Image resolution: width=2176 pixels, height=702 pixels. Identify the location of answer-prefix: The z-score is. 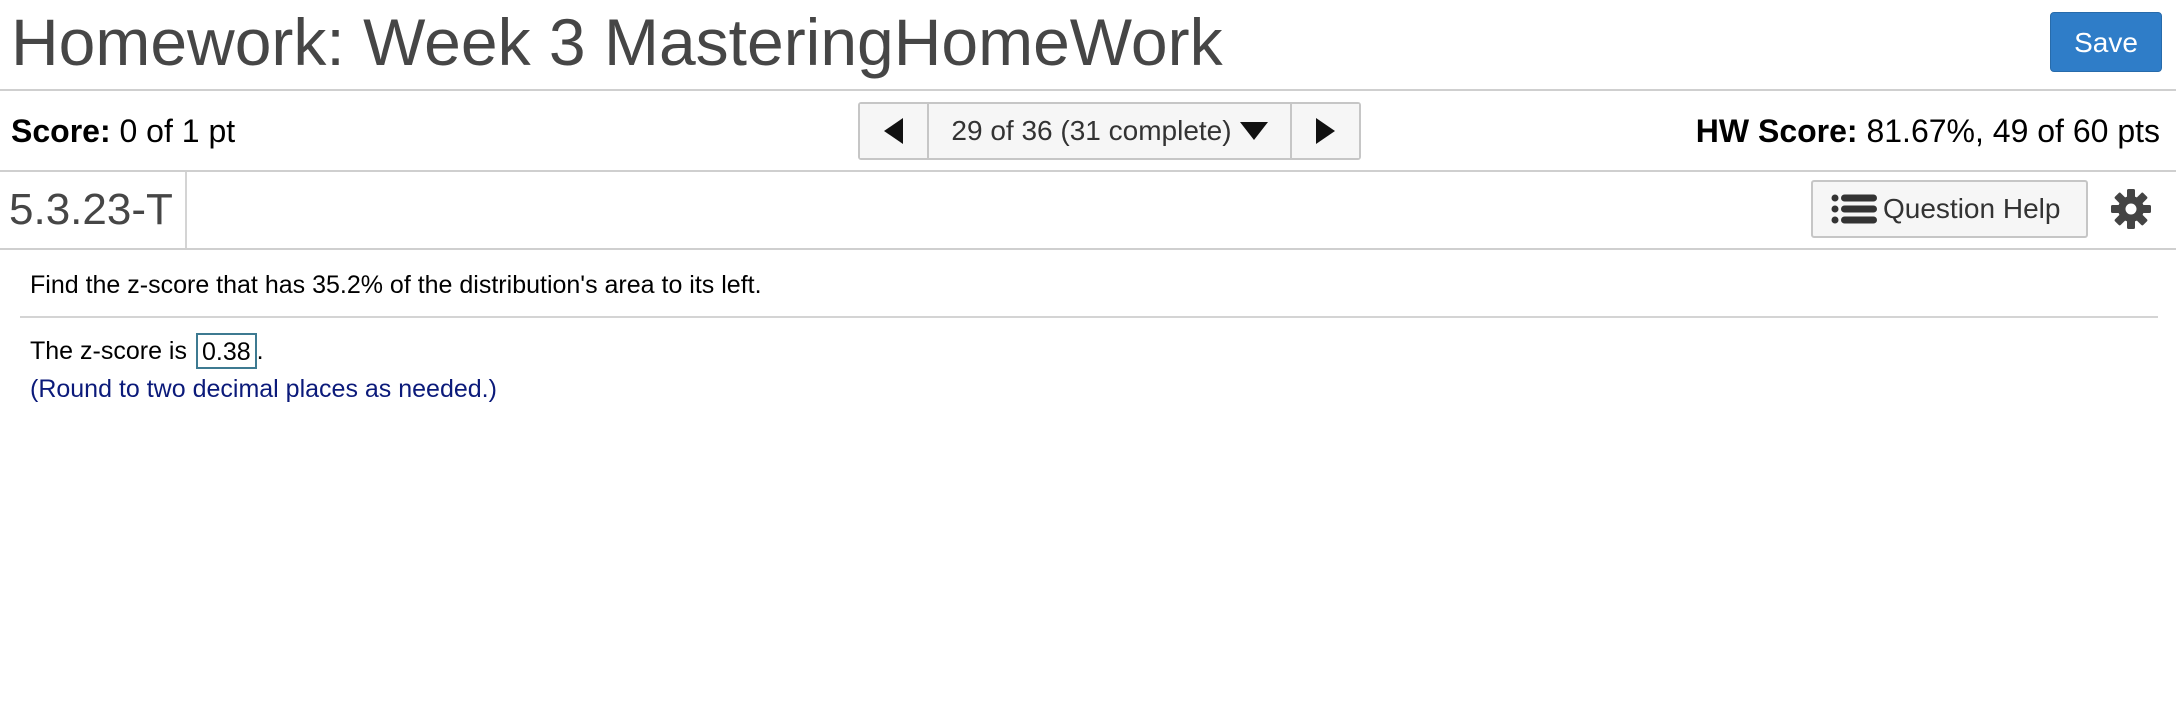
(108, 351).